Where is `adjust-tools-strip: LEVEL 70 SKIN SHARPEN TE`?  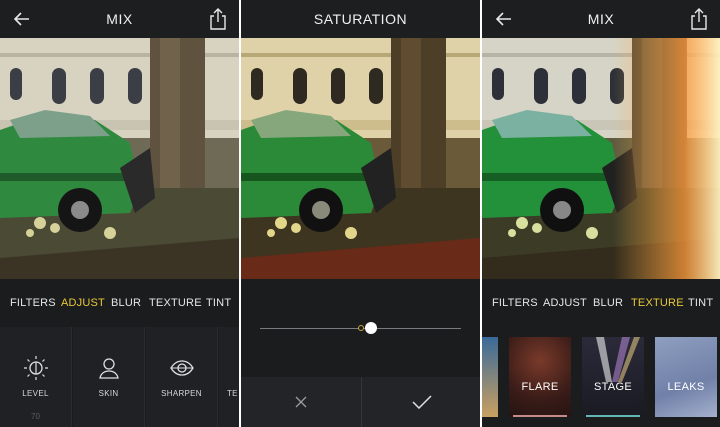 adjust-tools-strip: LEVEL 70 SKIN SHARPEN TE is located at coordinates (119, 377).